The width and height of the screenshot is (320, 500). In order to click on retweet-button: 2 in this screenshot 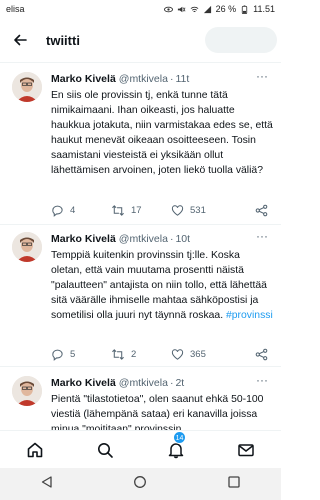, I will do `click(123, 354)`.